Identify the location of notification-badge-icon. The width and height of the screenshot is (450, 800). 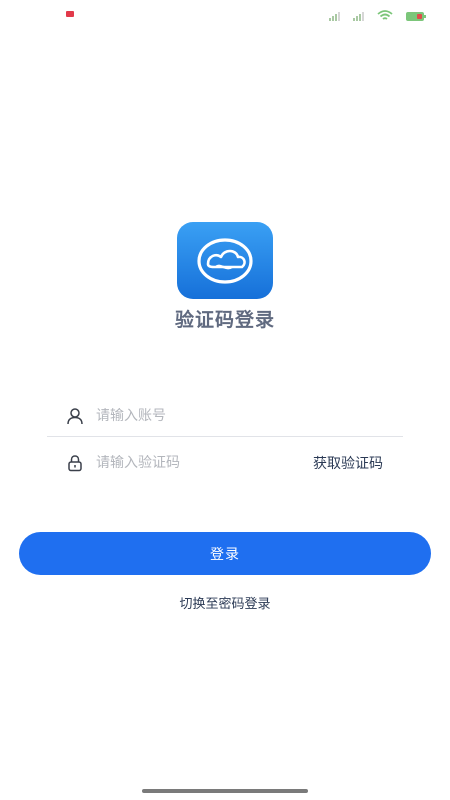
(70, 14).